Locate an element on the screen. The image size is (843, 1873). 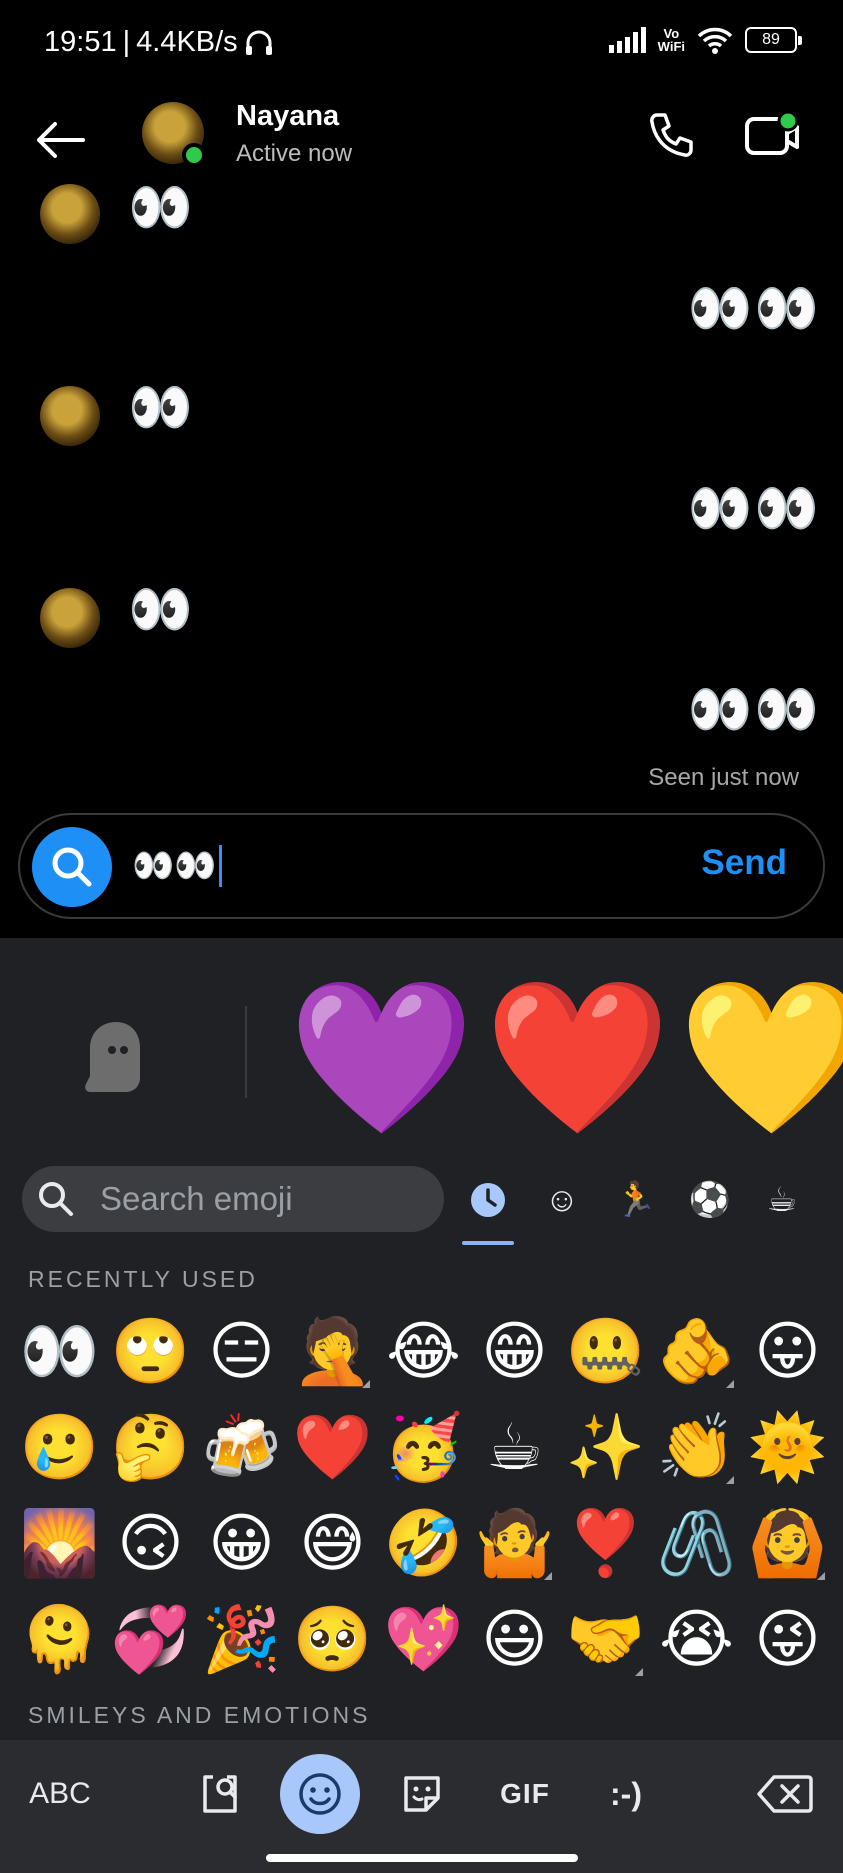
message-input-value: 👀👀 is located at coordinates (174, 866).